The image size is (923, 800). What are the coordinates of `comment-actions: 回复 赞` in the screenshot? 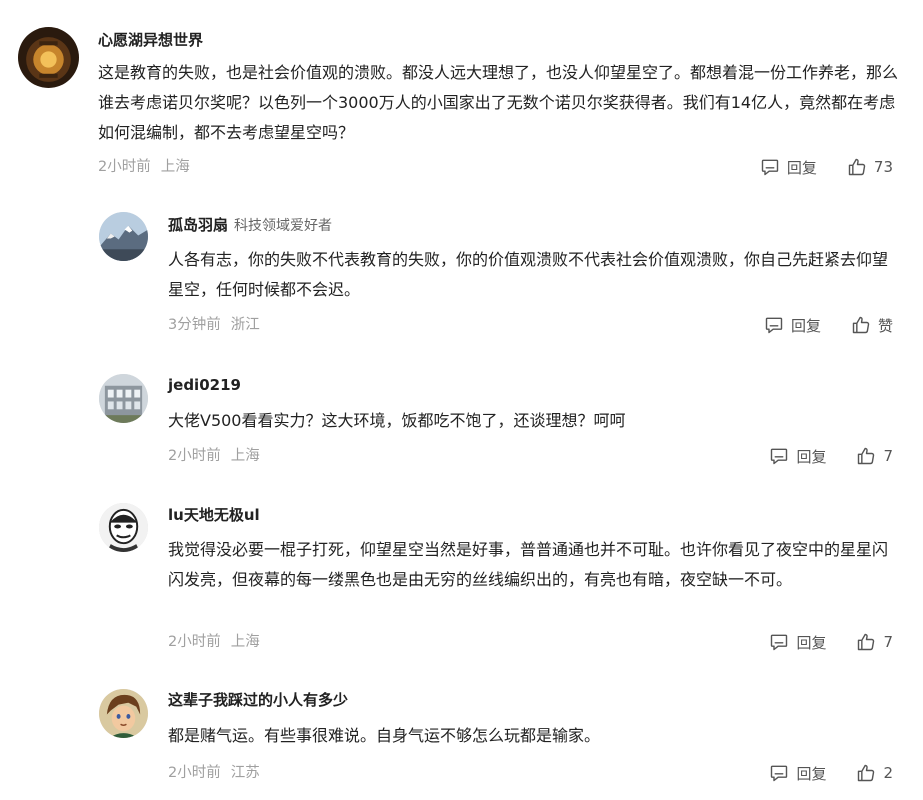 It's located at (828, 325).